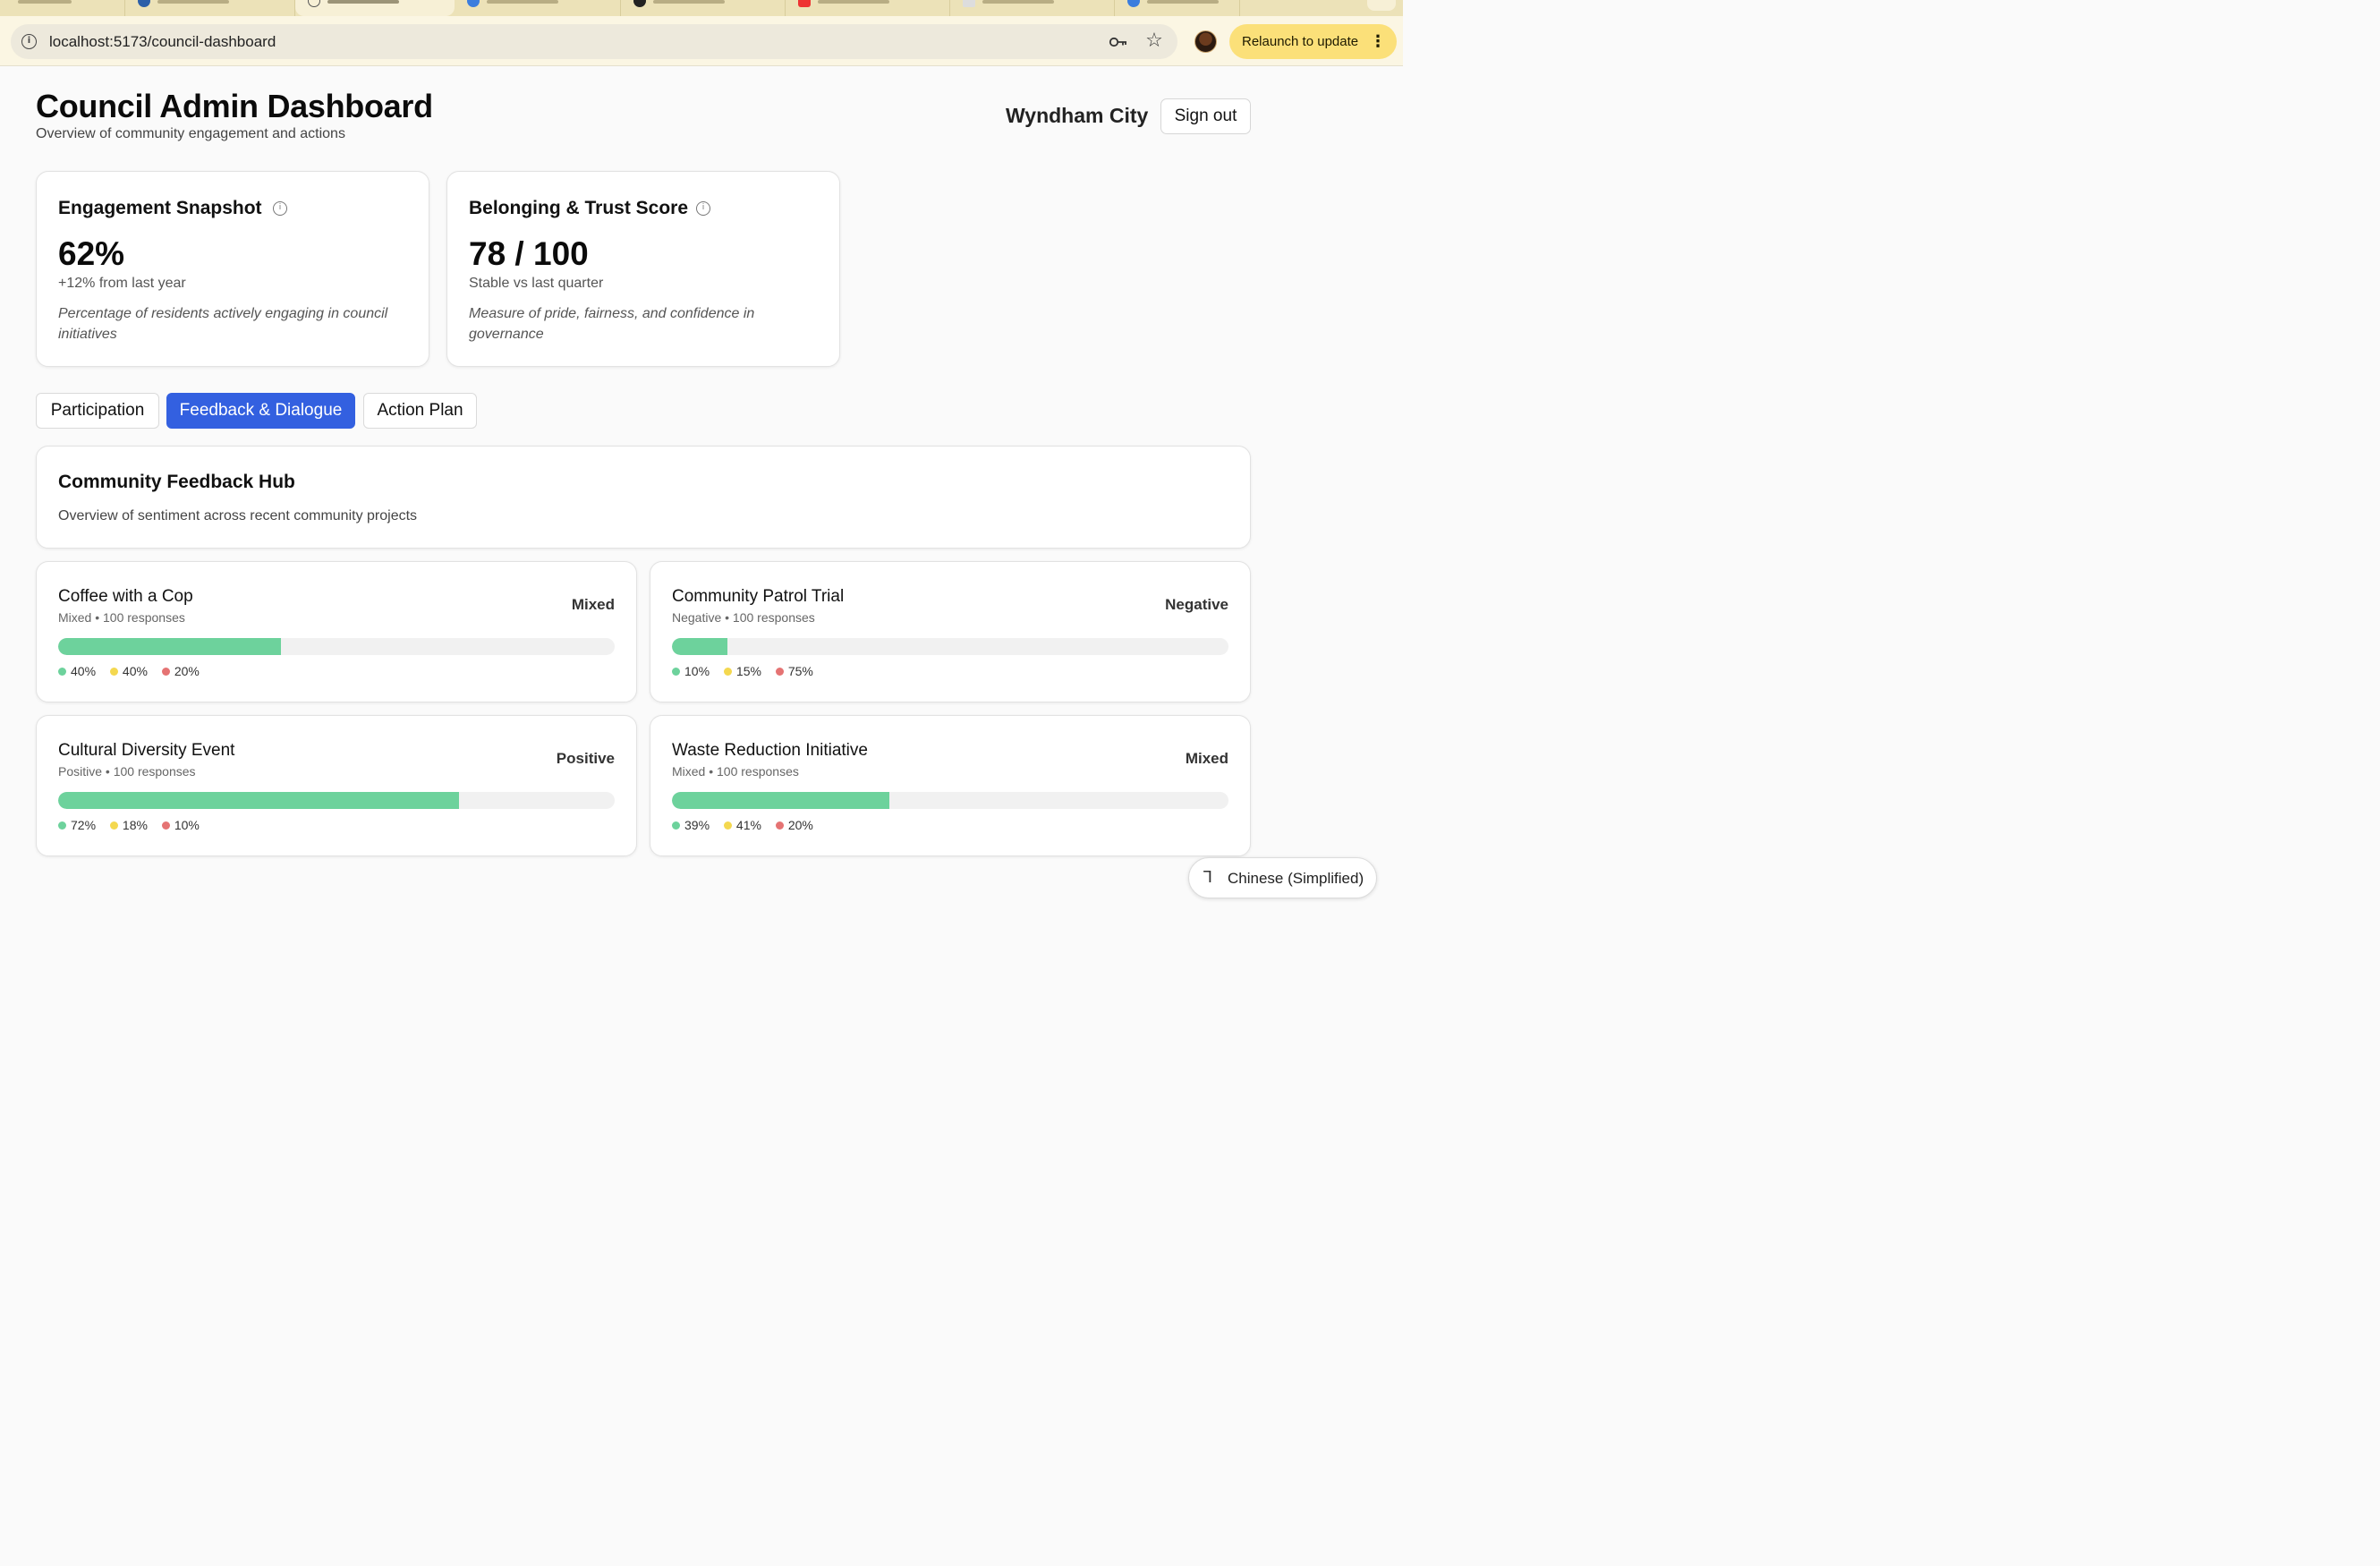  Describe the element at coordinates (800, 671) in the screenshot. I see `negative-pct: 75%` at that location.